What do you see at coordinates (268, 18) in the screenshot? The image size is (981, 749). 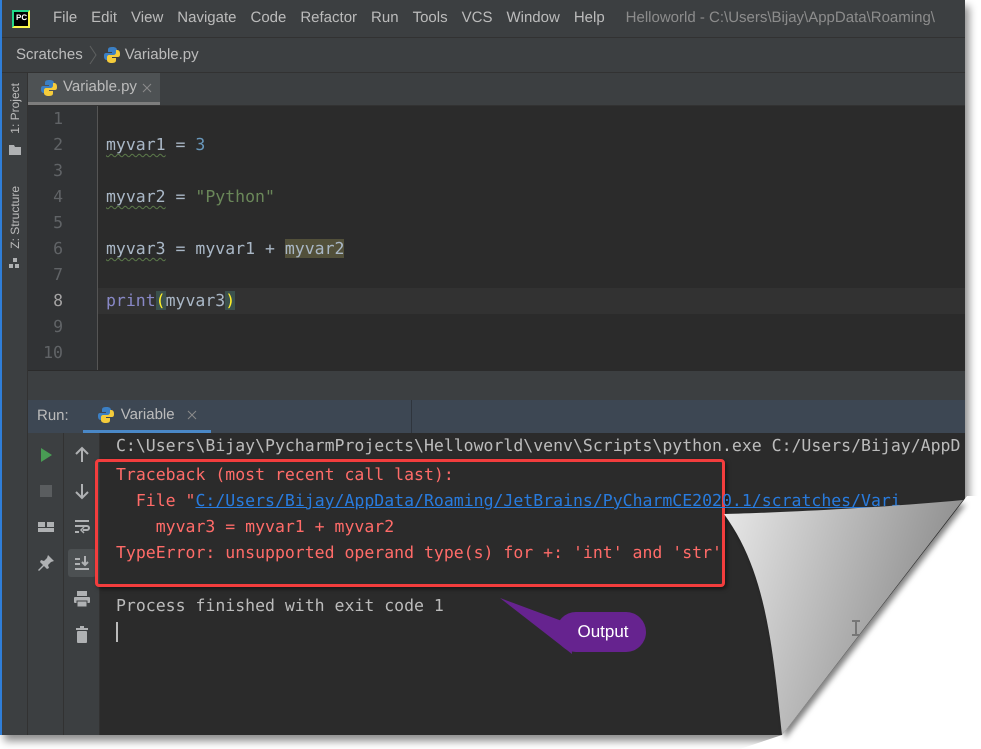 I see `menu-item: Code` at bounding box center [268, 18].